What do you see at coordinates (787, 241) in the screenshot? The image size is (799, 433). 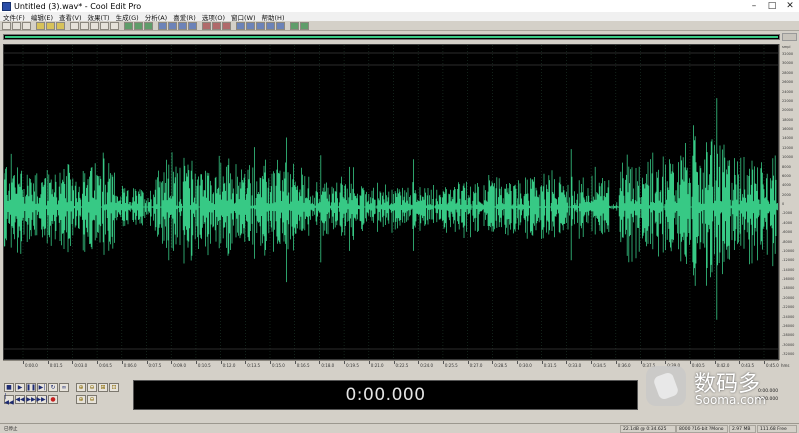 I see `amplitude-tick: -8000` at bounding box center [787, 241].